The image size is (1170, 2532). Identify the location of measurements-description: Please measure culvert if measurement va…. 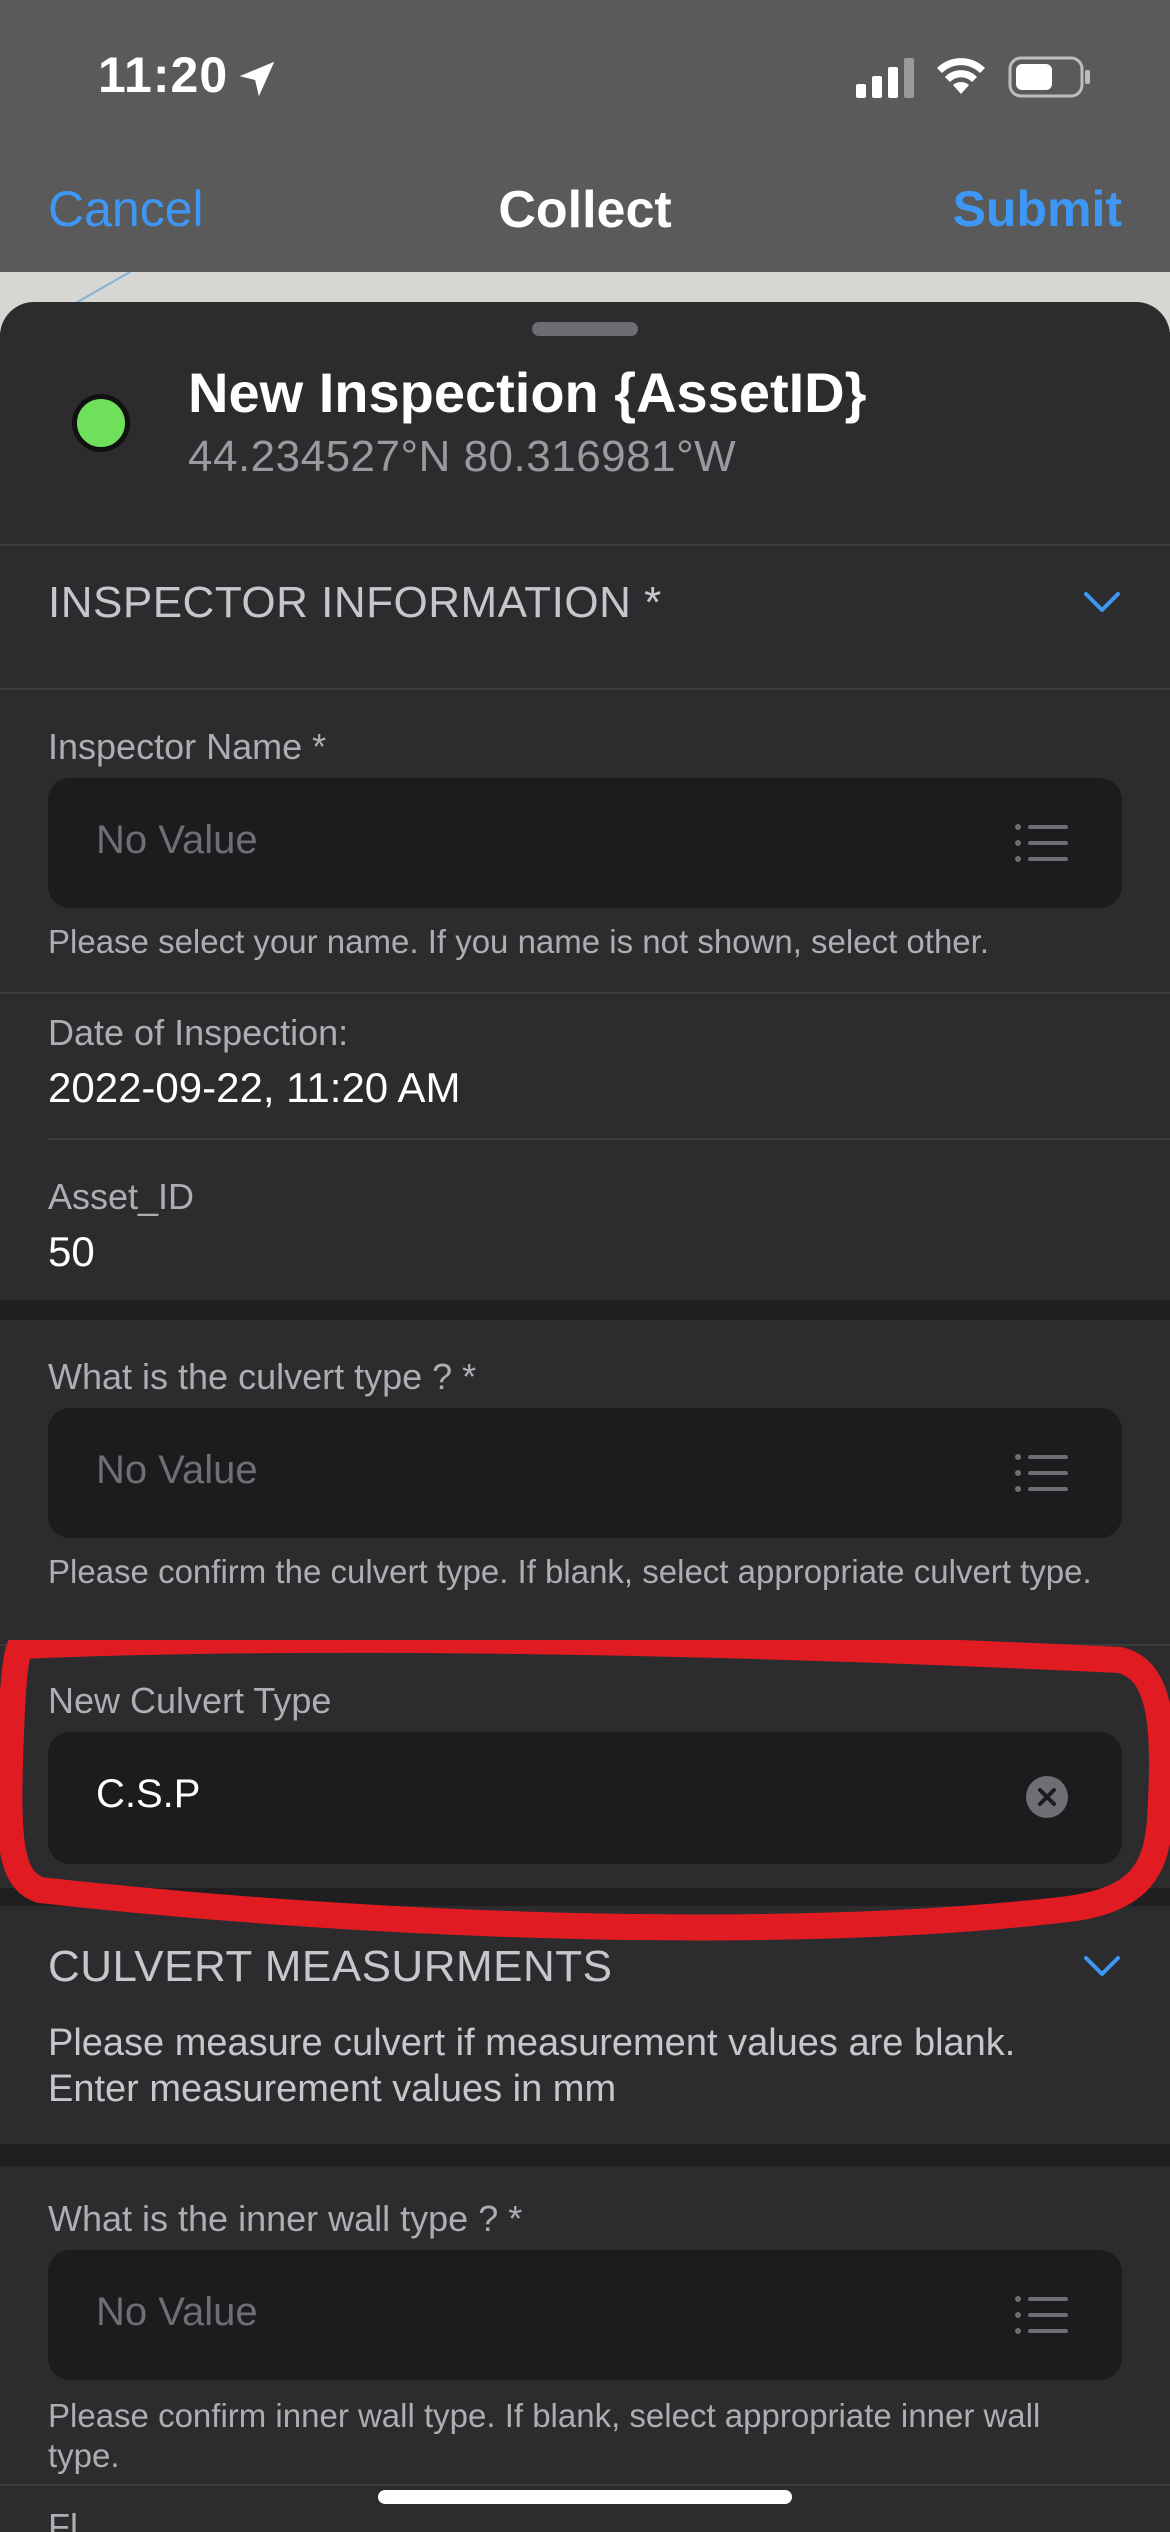
(532, 2066).